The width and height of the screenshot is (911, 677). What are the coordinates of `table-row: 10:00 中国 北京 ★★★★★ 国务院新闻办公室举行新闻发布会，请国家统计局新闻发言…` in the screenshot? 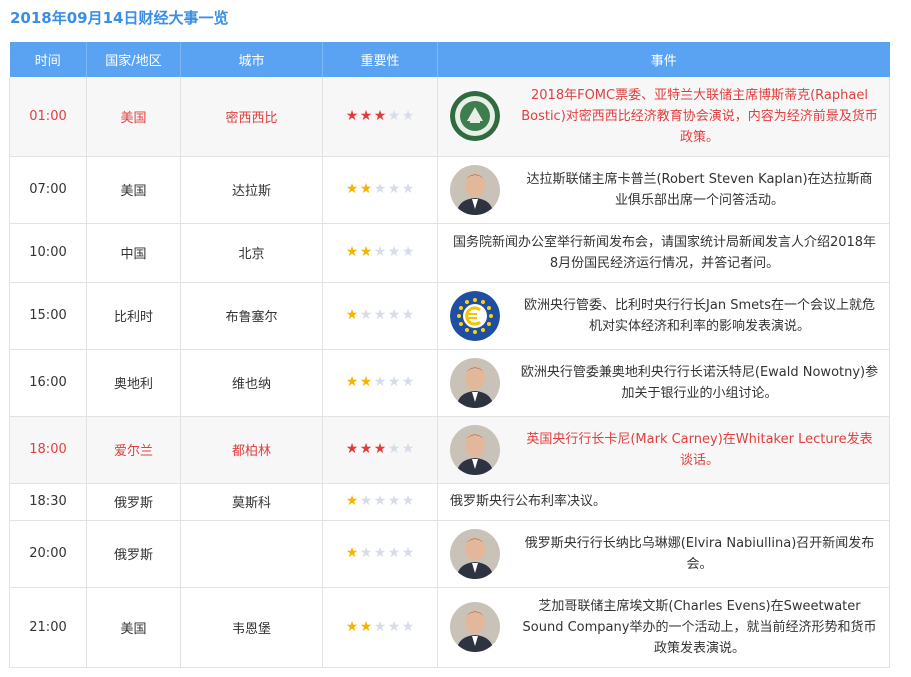 It's located at (449, 253).